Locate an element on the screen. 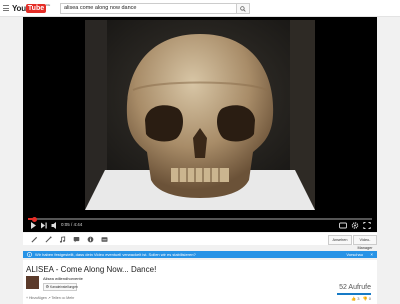 This screenshot has height=304, width=400. close-icon: × is located at coordinates (371, 254).